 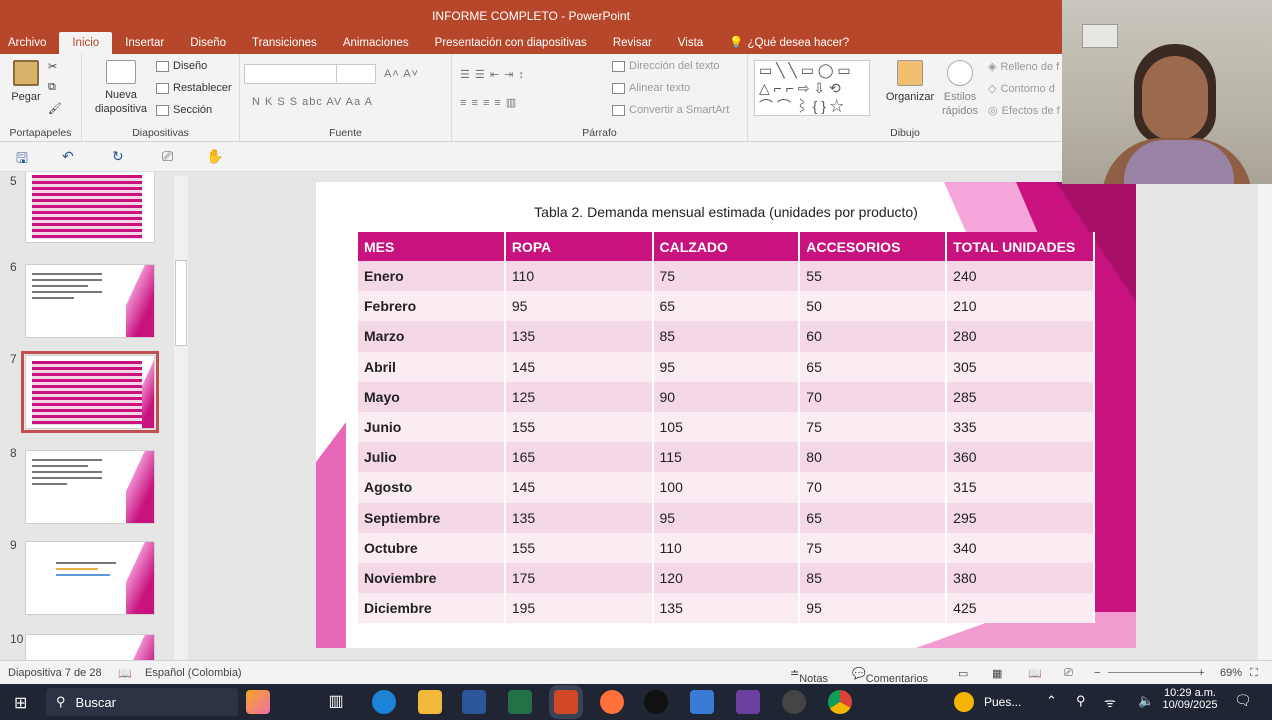 I want to click on zoom-level: 69%, so click(x=1231, y=673).